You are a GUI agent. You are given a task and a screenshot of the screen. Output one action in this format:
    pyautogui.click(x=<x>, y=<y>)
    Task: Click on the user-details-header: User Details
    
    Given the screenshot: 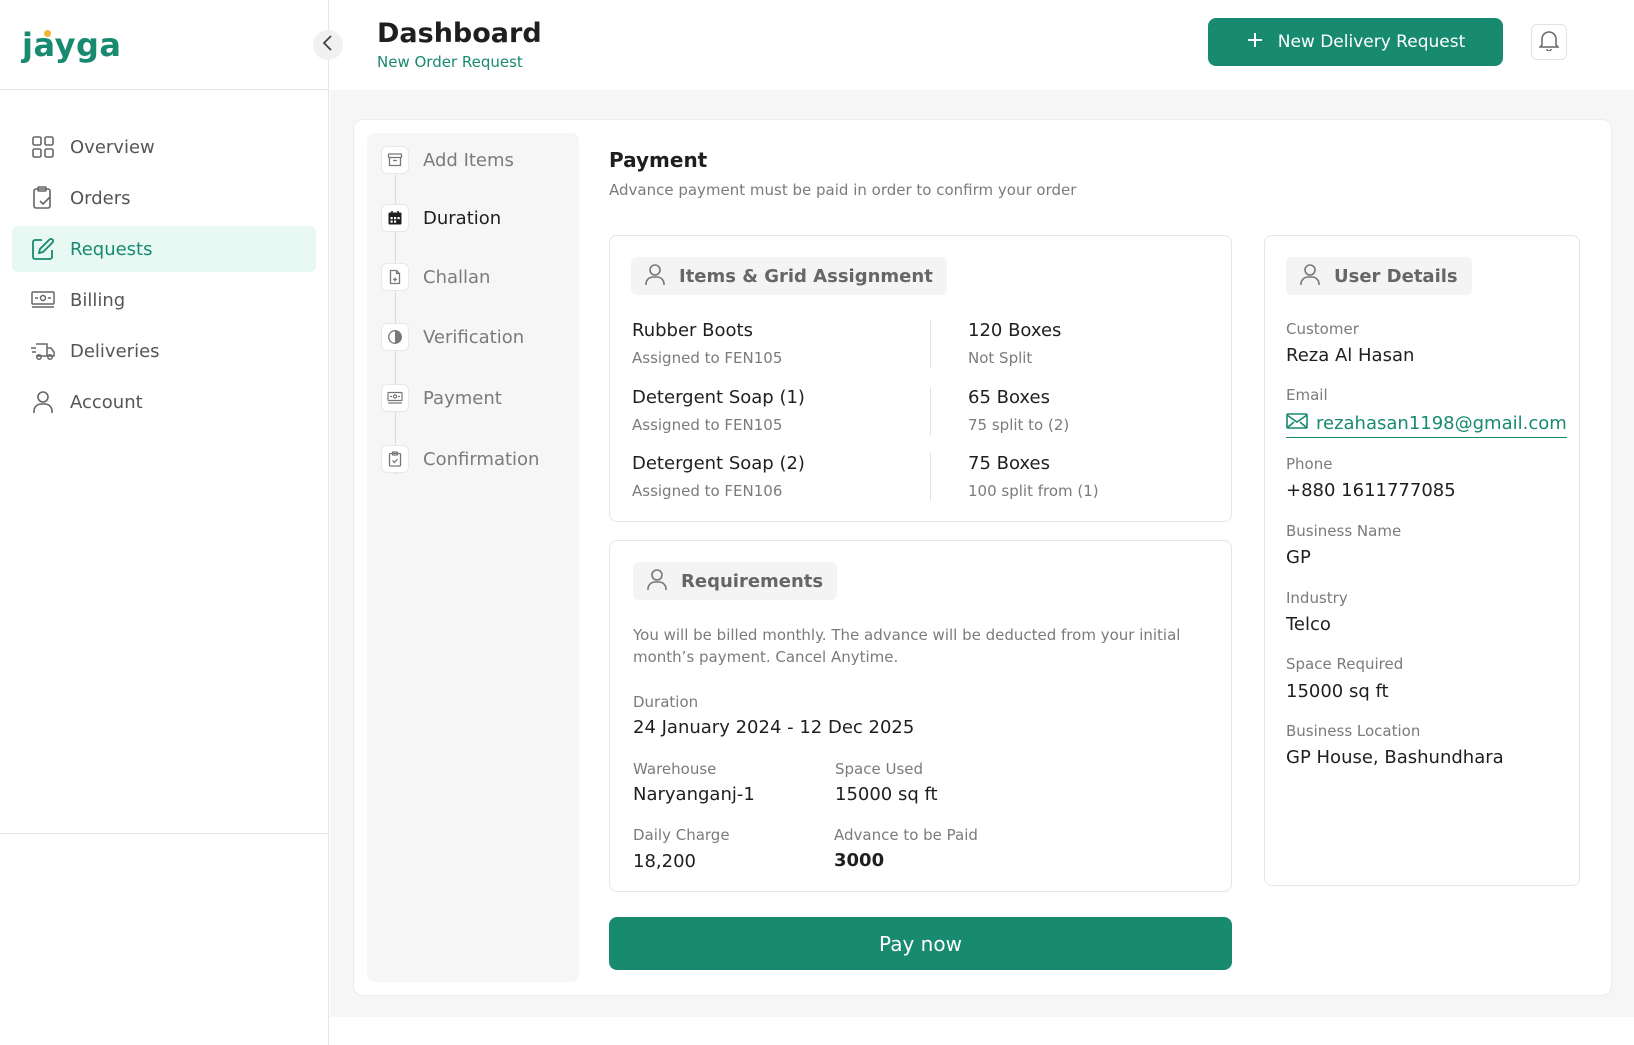 What is the action you would take?
    pyautogui.click(x=1379, y=276)
    